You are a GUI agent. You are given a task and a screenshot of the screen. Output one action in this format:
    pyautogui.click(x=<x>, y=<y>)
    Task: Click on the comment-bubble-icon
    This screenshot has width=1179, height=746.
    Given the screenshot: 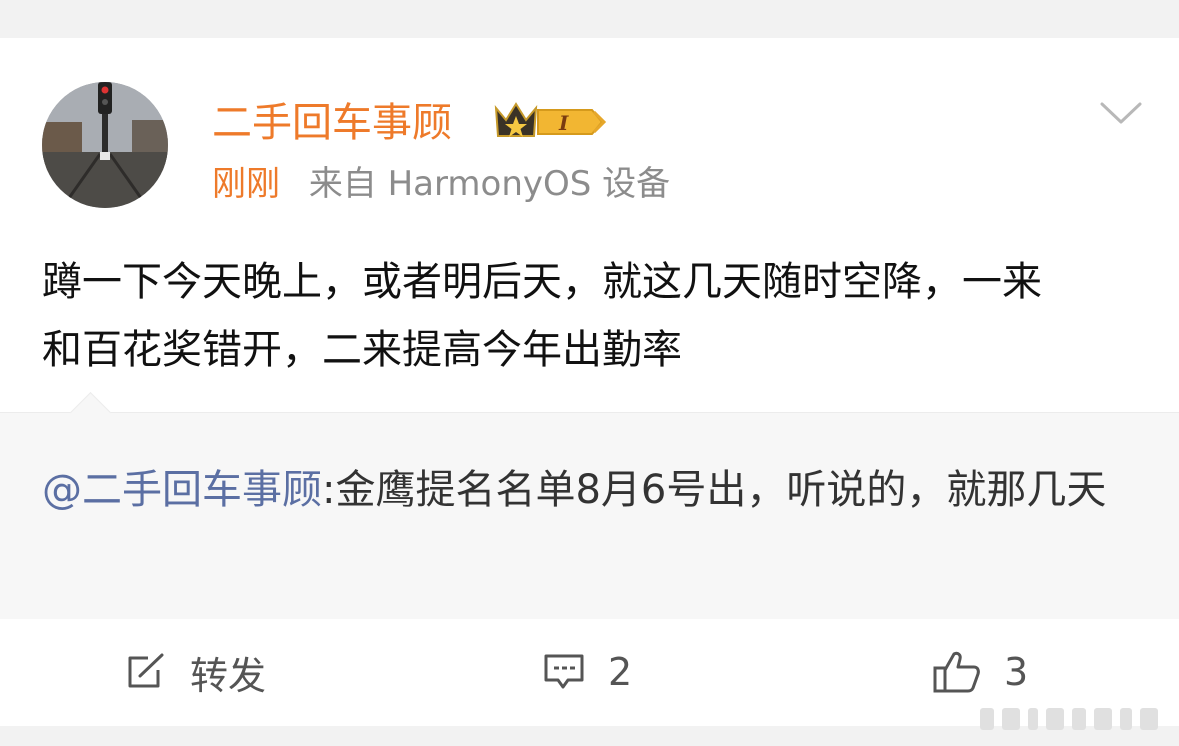 What is the action you would take?
    pyautogui.click(x=564, y=671)
    